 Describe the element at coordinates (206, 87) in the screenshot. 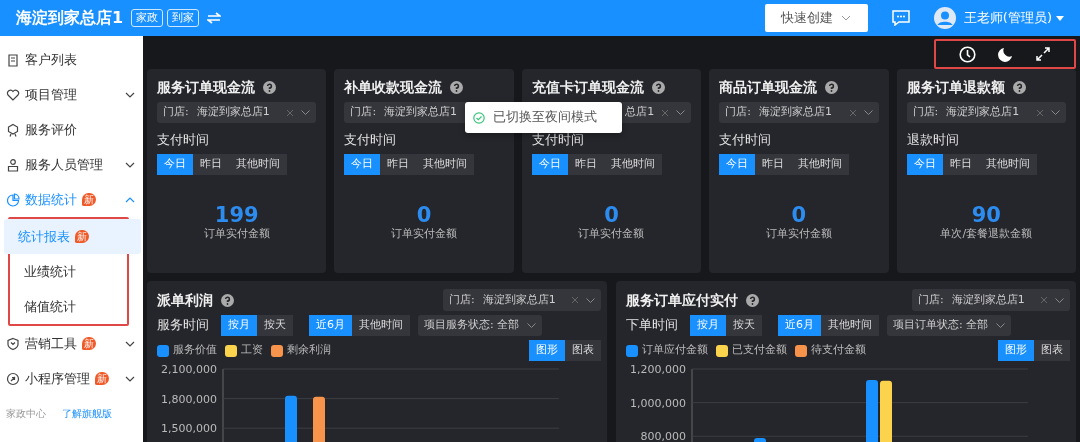

I see `card-title: 服务订单现金流` at that location.